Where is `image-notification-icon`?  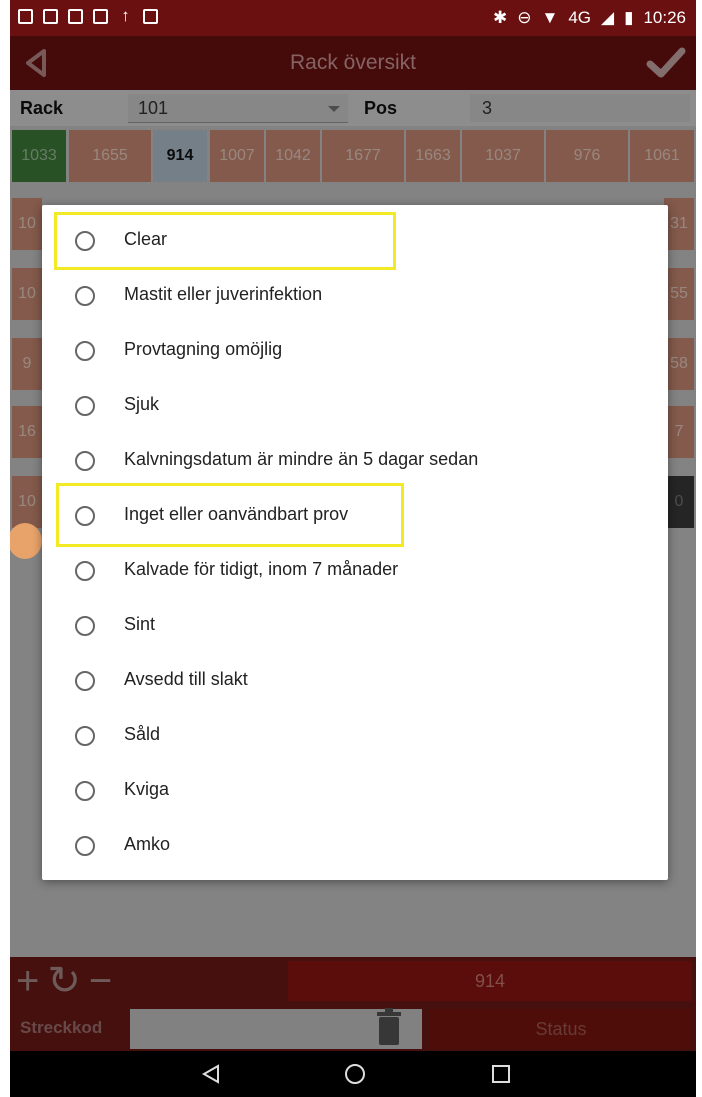
image-notification-icon is located at coordinates (75, 16).